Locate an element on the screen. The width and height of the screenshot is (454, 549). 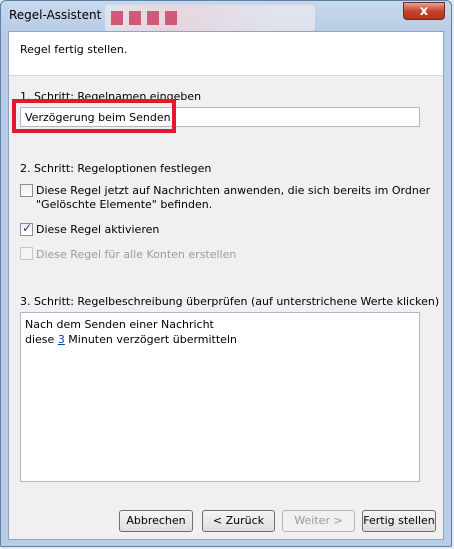
background-app-strip is located at coordinates (210, 18).